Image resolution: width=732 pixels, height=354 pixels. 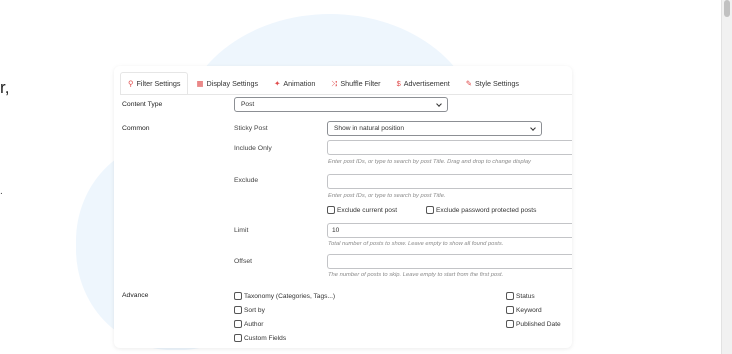 I want to click on clipped-text: ., so click(x=1, y=191).